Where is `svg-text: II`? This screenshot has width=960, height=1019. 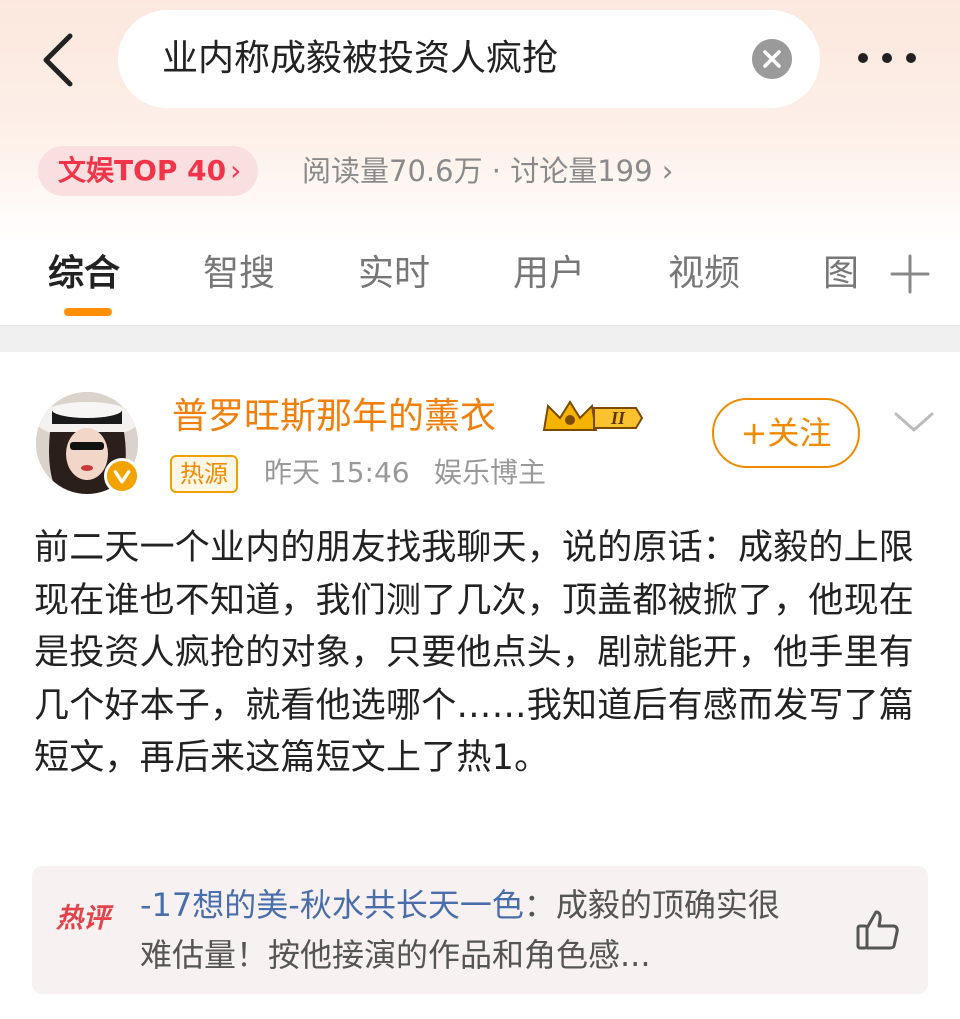
svg-text: II is located at coordinates (618, 418).